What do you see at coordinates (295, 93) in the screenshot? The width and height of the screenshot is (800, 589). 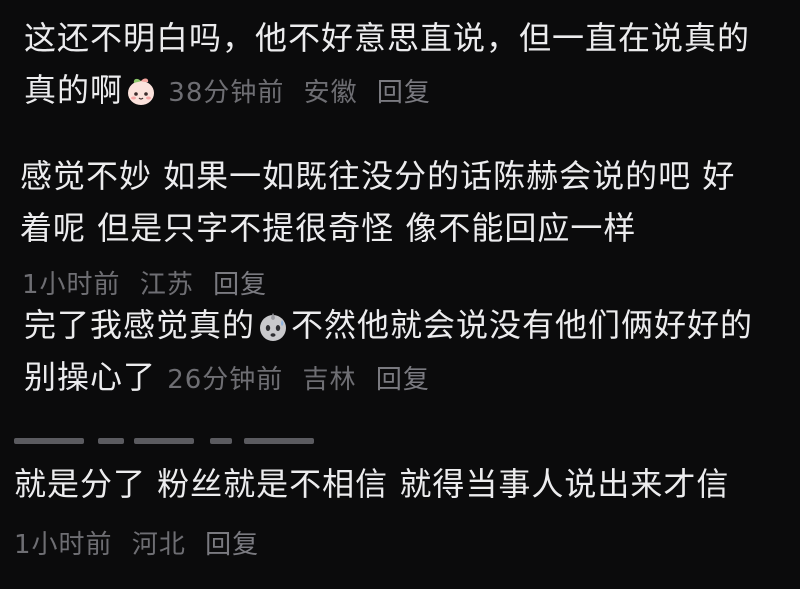 I see `comment-meta: 38分钟前 安徽 回复` at bounding box center [295, 93].